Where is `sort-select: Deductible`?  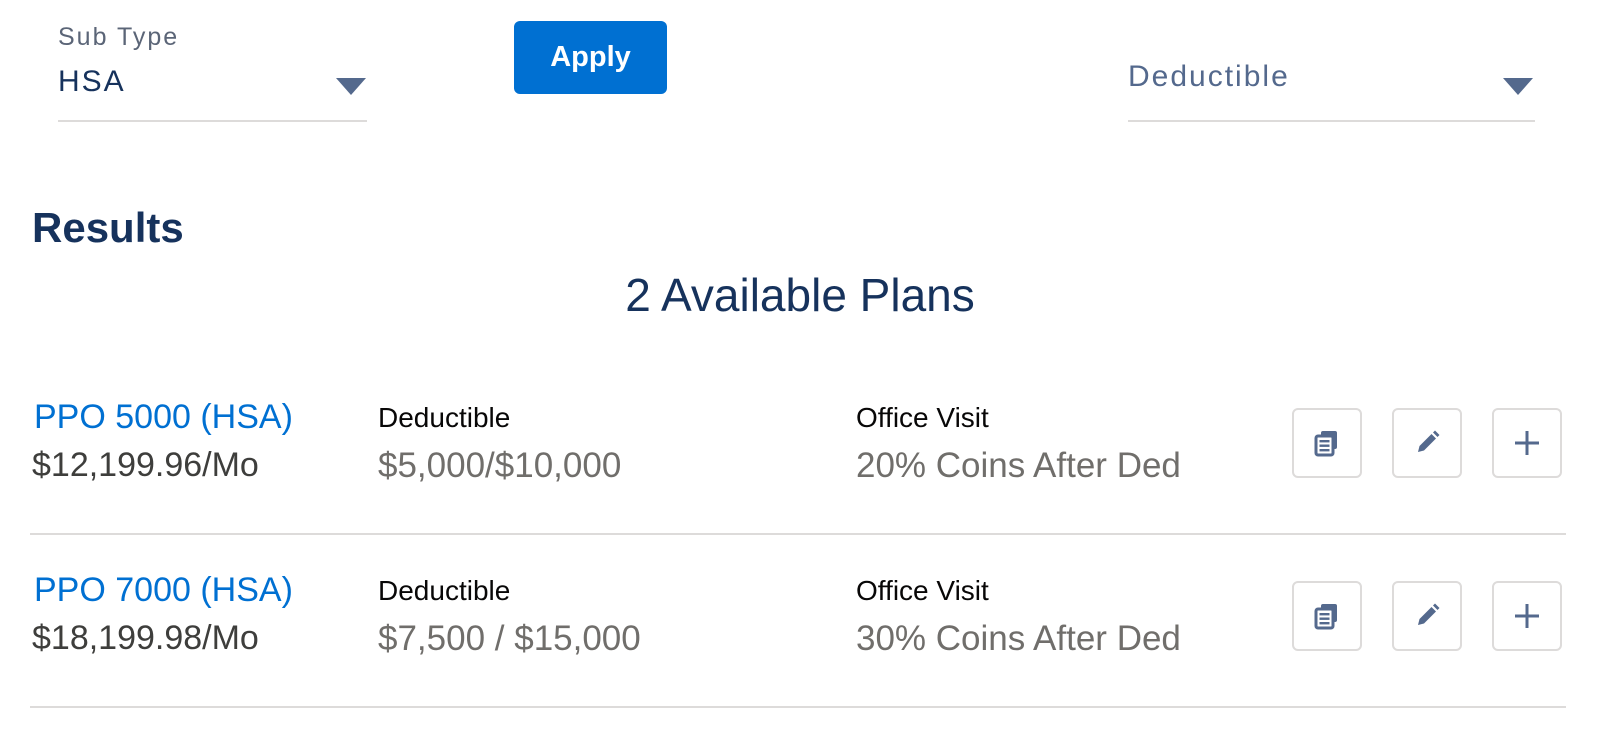 sort-select: Deductible is located at coordinates (1331, 70).